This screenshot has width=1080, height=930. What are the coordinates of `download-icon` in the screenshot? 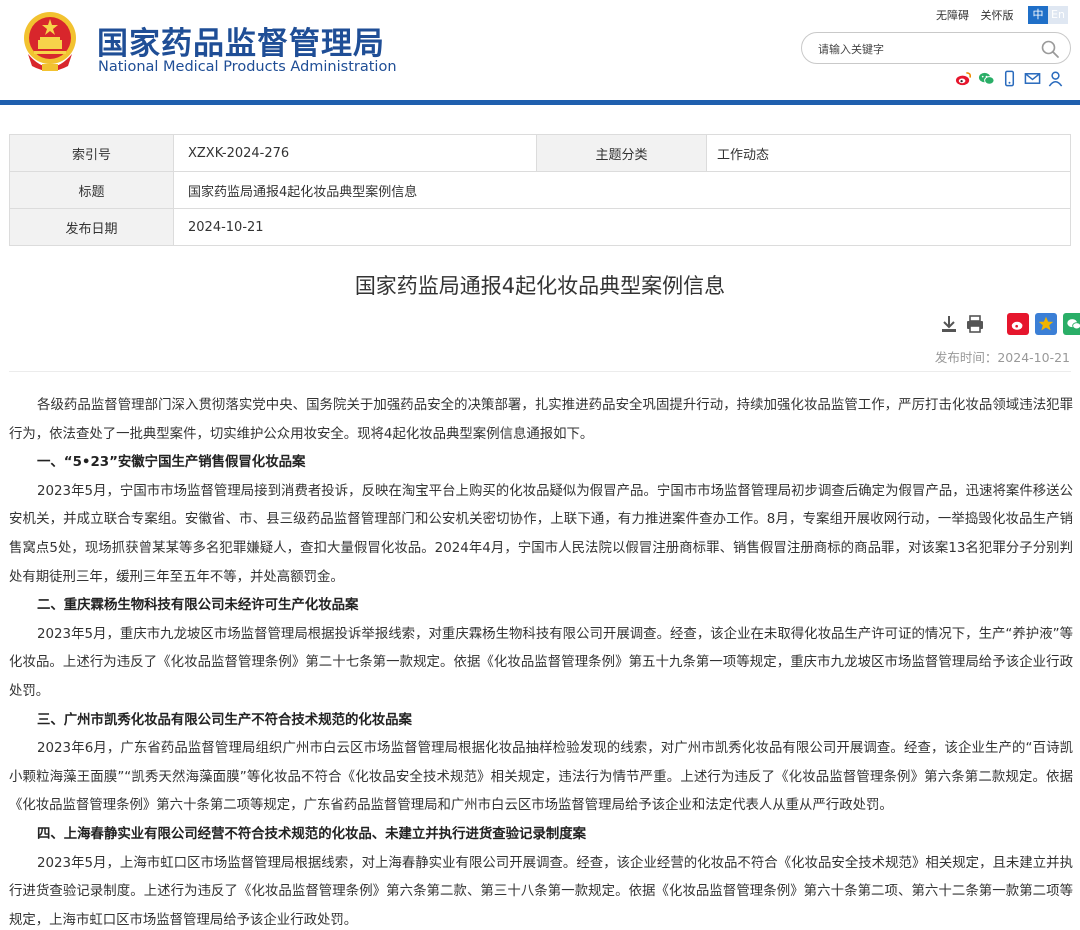 It's located at (949, 324).